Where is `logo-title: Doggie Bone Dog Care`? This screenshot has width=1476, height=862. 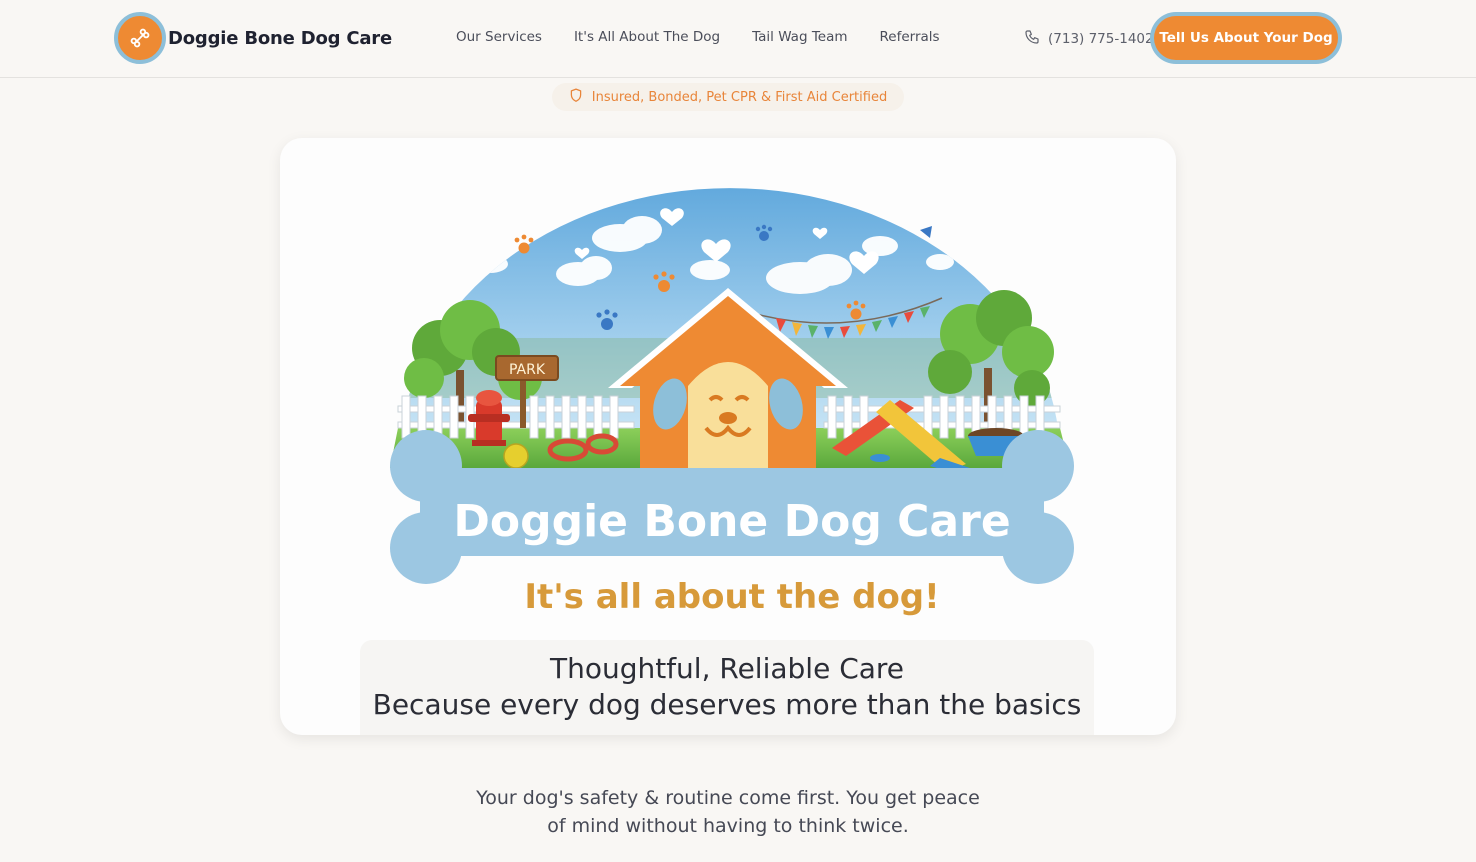 logo-title: Doggie Bone Dog Care is located at coordinates (731, 521).